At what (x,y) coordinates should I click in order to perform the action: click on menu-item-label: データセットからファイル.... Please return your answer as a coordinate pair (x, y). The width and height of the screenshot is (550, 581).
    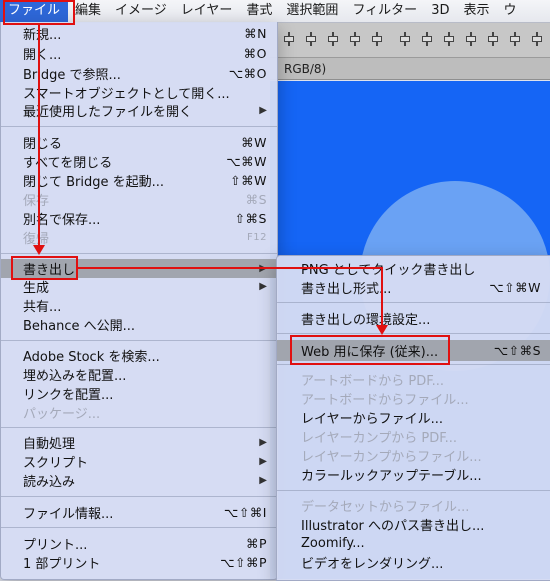
    Looking at the image, I should click on (385, 507).